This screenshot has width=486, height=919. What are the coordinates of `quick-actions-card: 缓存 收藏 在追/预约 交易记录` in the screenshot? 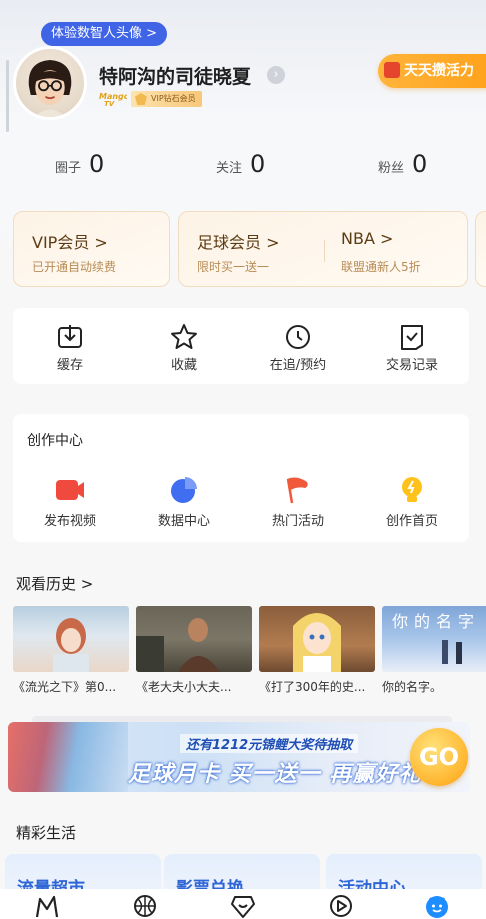 It's located at (241, 346).